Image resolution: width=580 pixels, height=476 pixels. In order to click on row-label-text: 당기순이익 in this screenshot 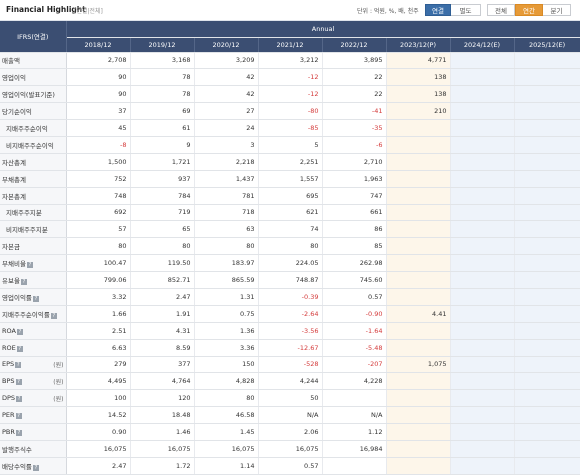, I will do `click(17, 112)`.